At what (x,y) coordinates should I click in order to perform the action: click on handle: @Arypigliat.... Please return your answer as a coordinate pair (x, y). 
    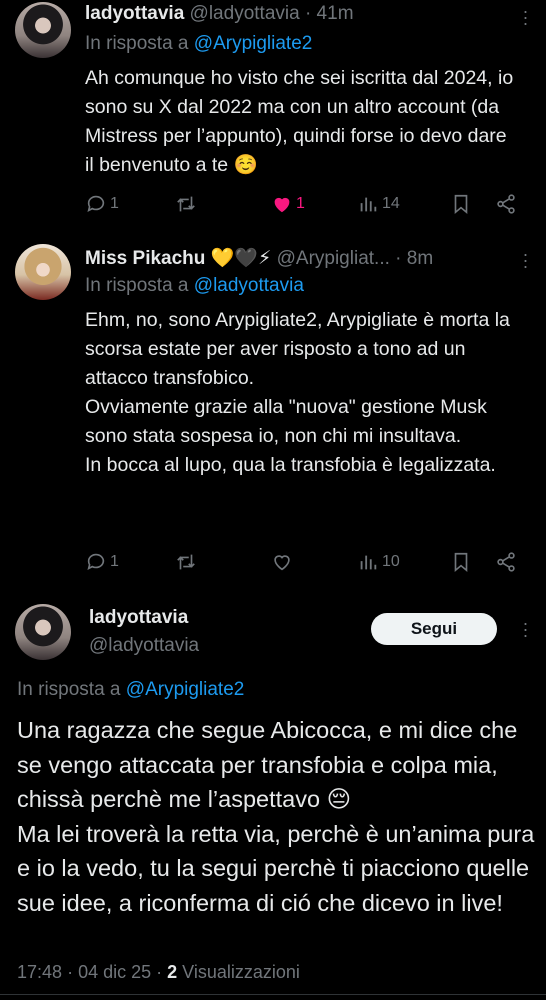
    Looking at the image, I should click on (333, 258).